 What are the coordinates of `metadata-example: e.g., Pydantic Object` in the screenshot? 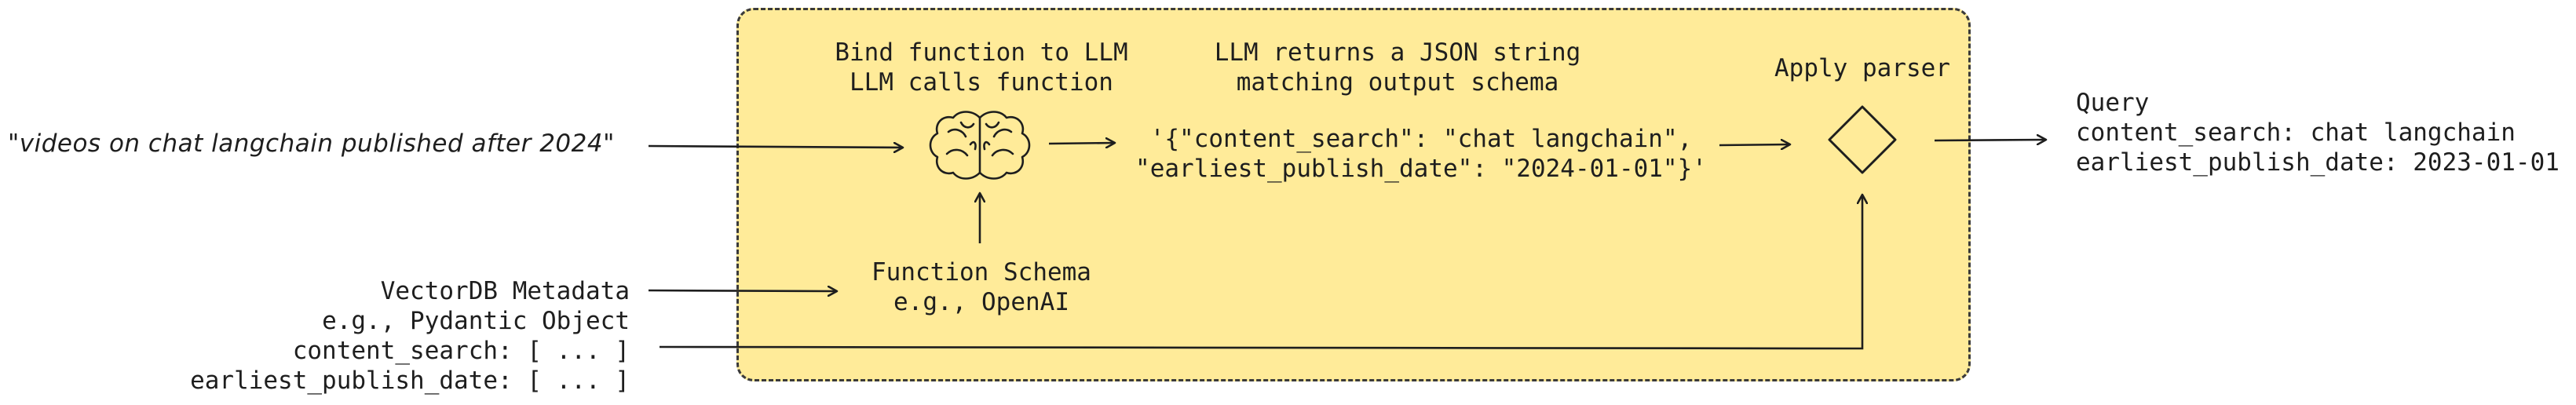 It's located at (476, 321).